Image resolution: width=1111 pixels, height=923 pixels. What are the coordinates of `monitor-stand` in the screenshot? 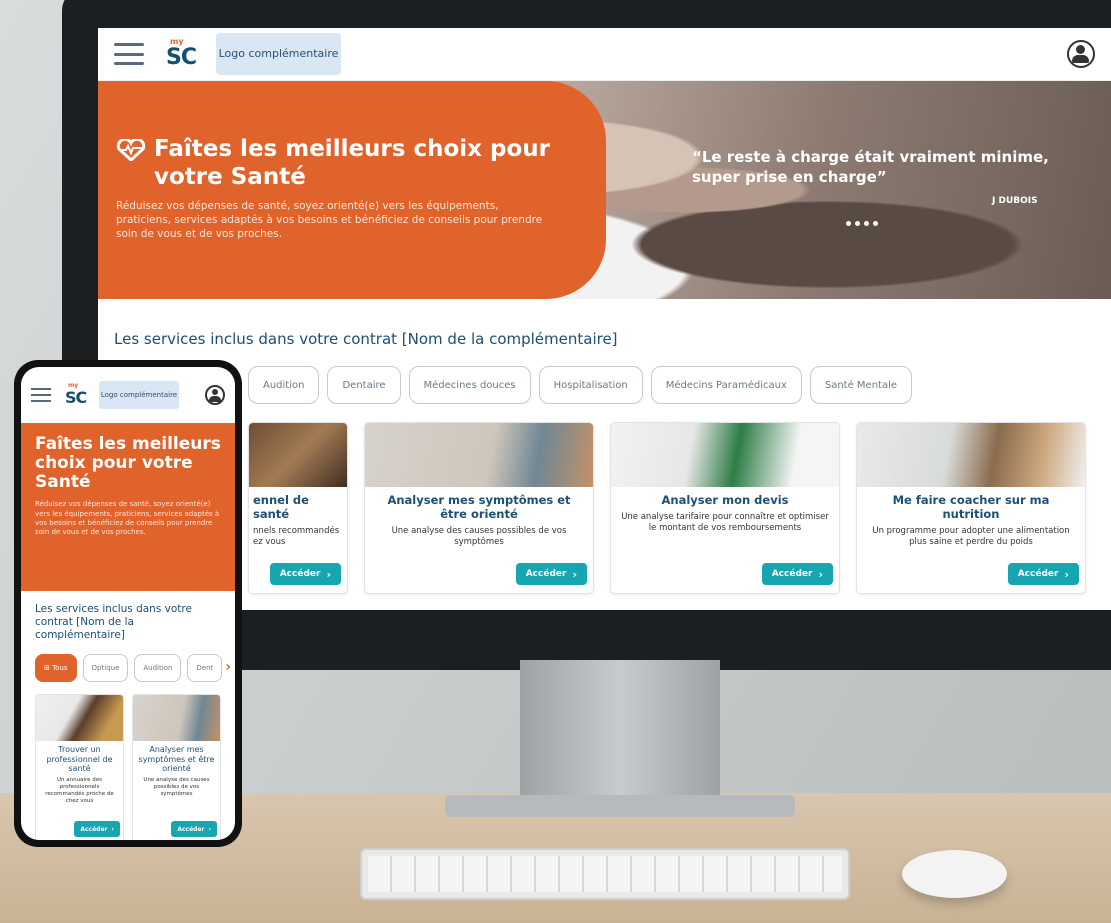 It's located at (620, 730).